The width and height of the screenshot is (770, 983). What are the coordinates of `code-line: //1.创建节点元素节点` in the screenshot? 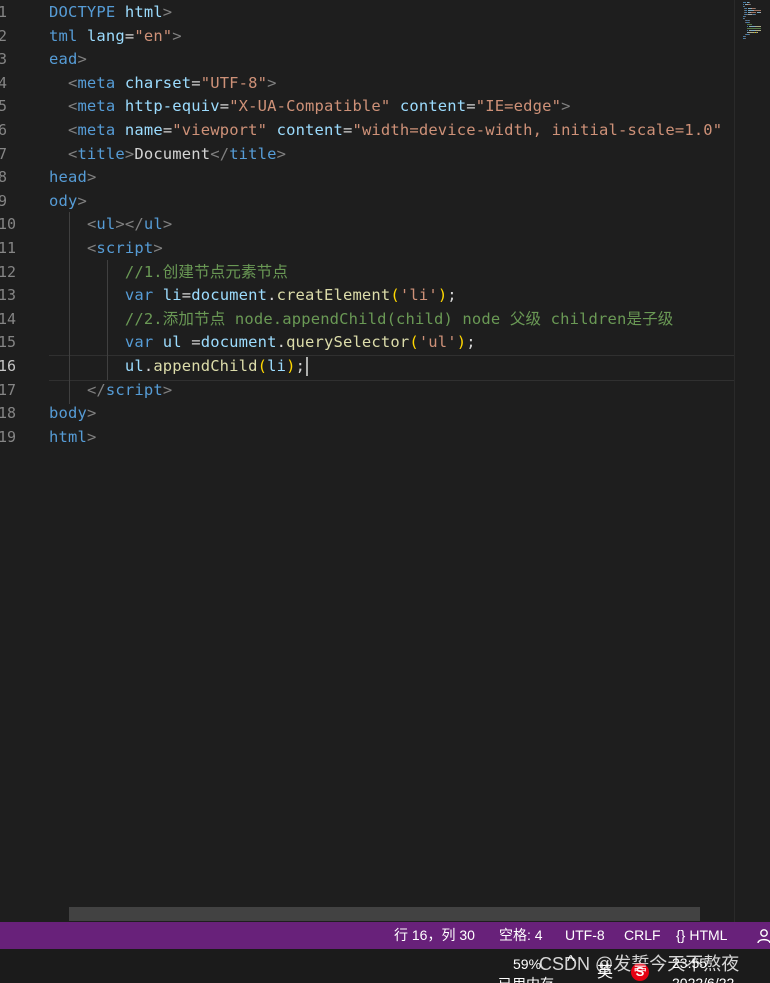 It's located at (168, 272).